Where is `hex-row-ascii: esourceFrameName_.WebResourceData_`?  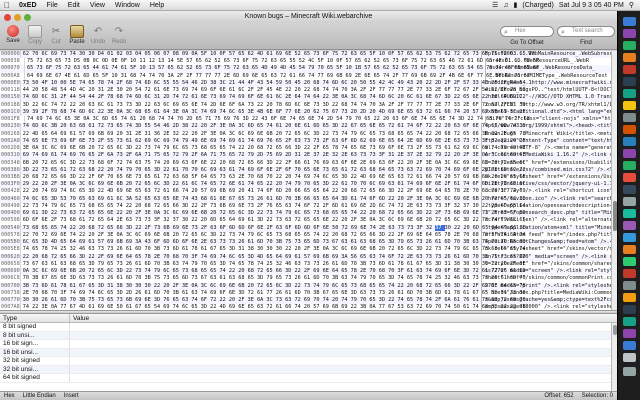 hex-row-ascii: esourceFrameName_.WebResourceData_ is located at coordinates (548, 69).